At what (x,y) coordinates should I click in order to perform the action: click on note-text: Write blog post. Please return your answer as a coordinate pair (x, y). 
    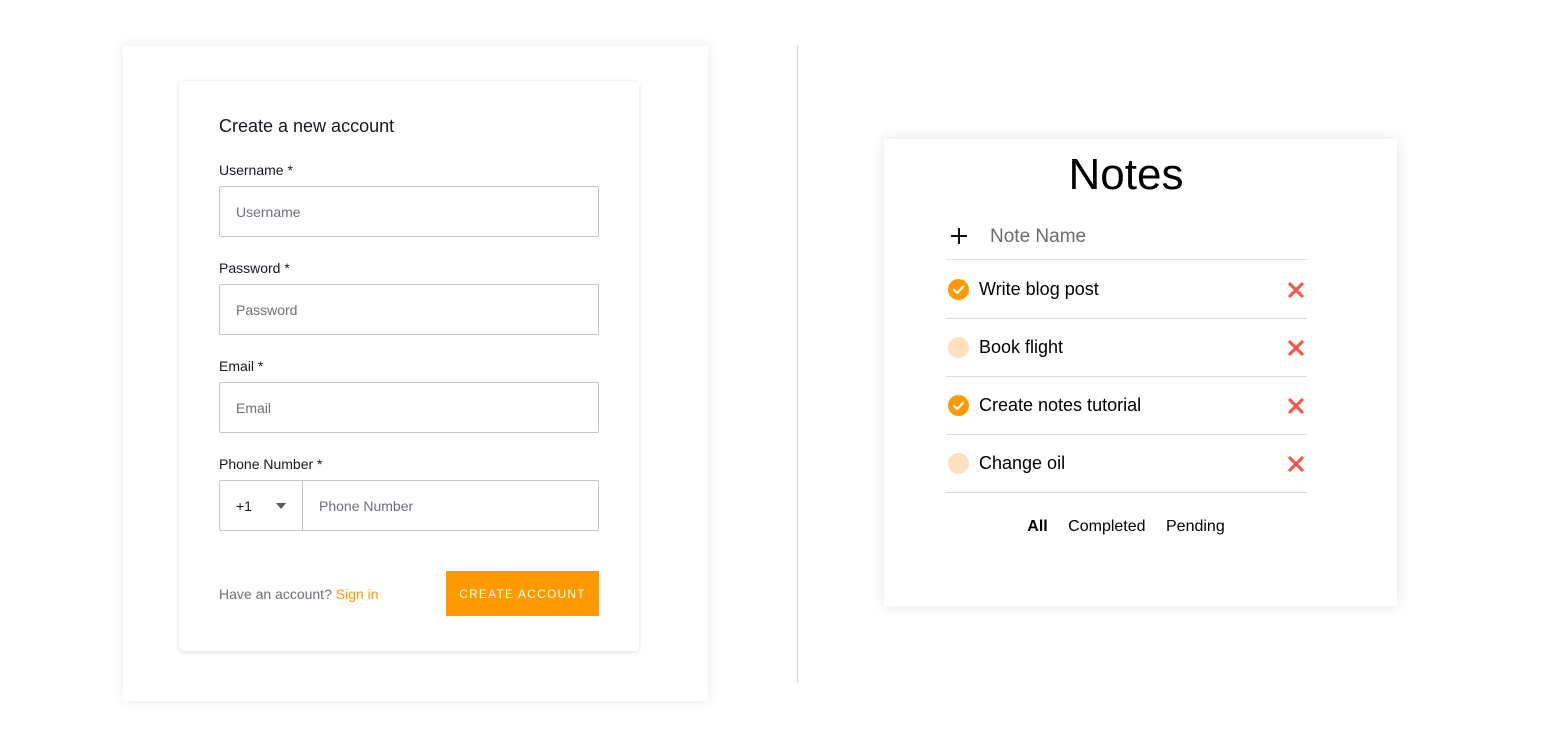
    Looking at the image, I should click on (1039, 289).